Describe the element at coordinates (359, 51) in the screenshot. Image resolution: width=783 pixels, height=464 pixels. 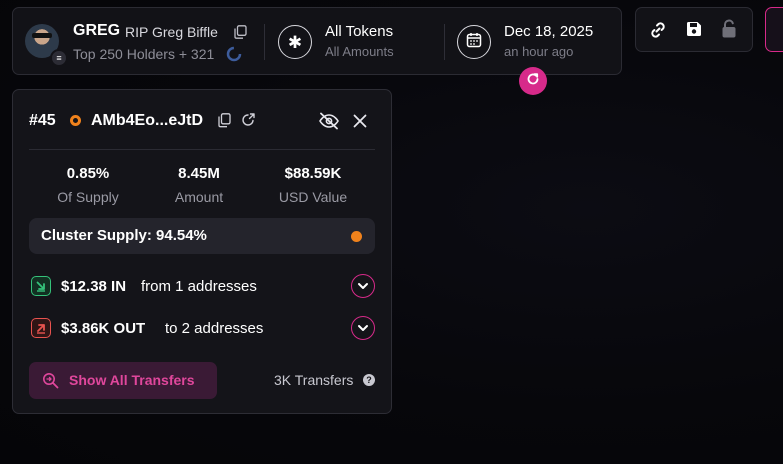
I see `tokens-filter-subtitle: All Amounts` at that location.